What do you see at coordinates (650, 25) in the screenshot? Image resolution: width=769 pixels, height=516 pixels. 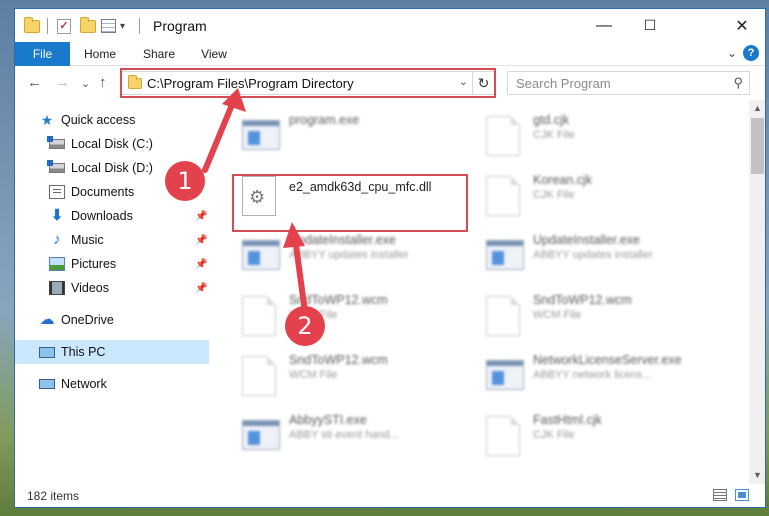 I see `maximize-button: ☐` at bounding box center [650, 25].